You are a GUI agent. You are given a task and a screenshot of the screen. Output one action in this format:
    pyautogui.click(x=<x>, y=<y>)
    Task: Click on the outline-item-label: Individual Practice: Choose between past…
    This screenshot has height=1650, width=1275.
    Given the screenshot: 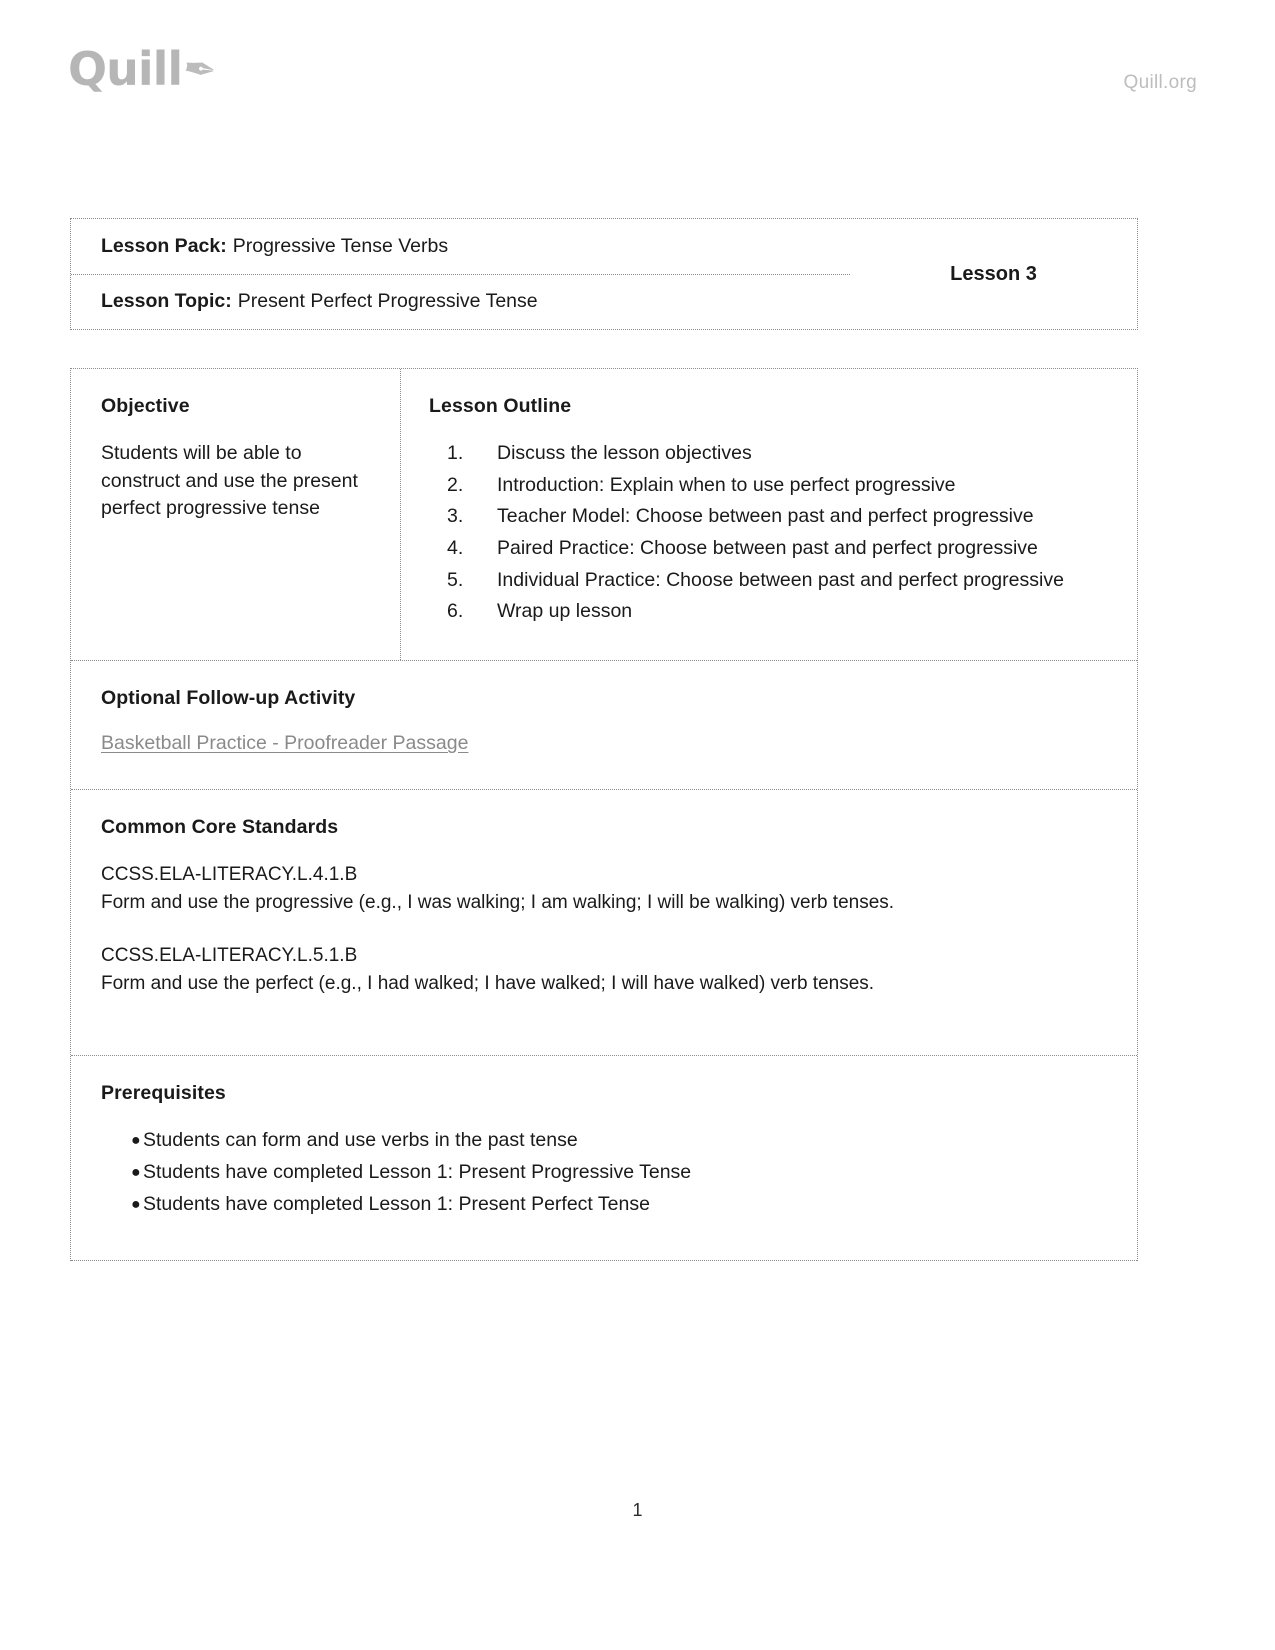 What is the action you would take?
    pyautogui.click(x=780, y=579)
    